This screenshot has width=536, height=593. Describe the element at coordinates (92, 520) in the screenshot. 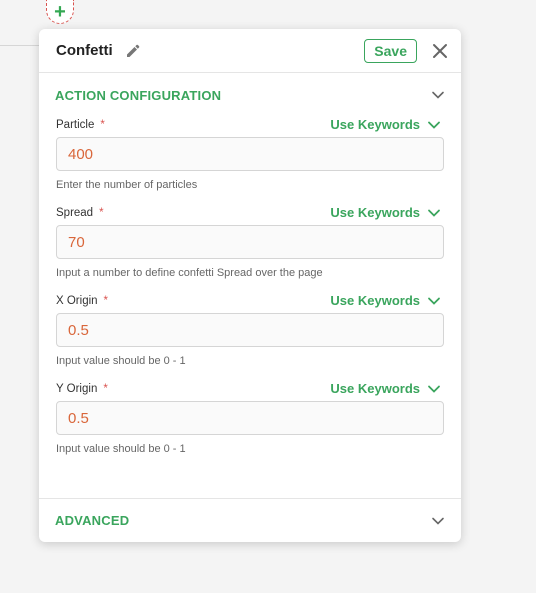

I see `section-title-advanced: ADVANCED` at that location.